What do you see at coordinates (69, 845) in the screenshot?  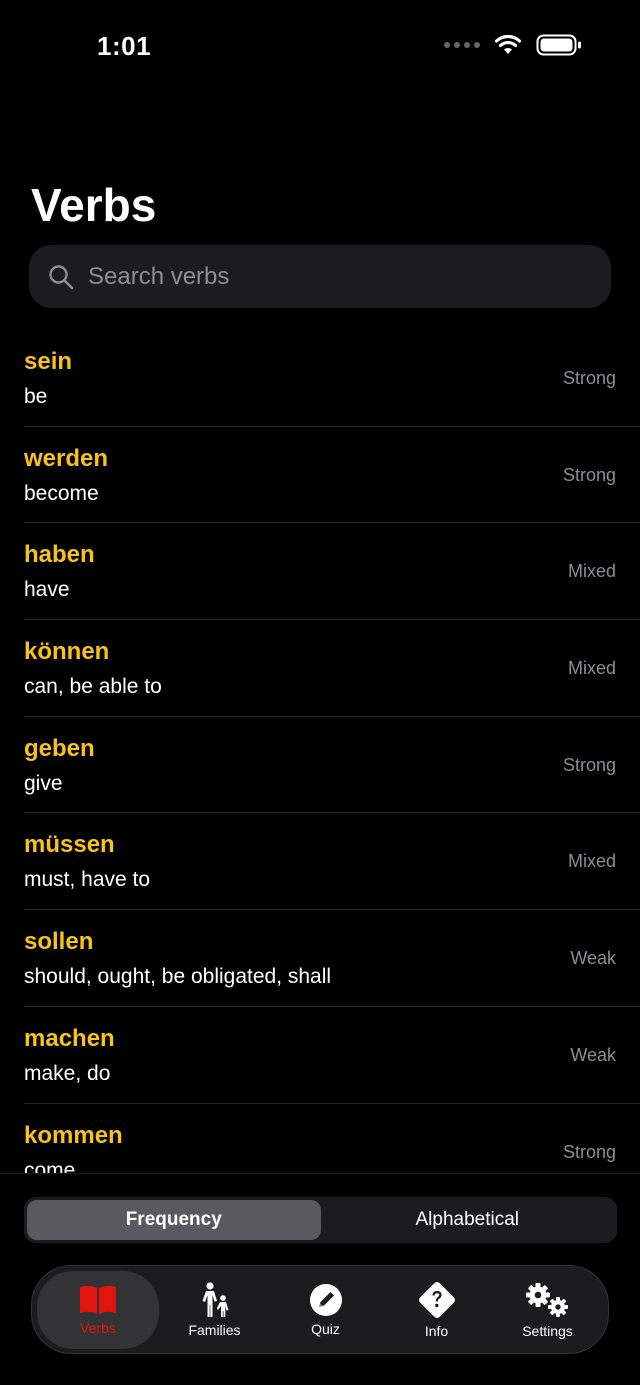 I see `verb-word: müssen` at bounding box center [69, 845].